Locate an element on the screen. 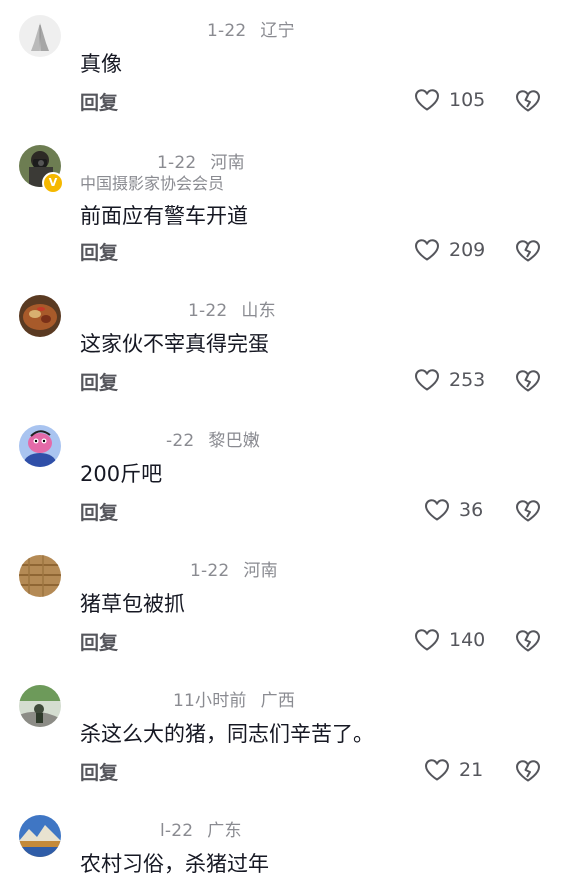 The height and width of the screenshot is (881, 565). comment-item: 1-22 河南 猪草包被抓 回复 140 is located at coordinates (282, 605).